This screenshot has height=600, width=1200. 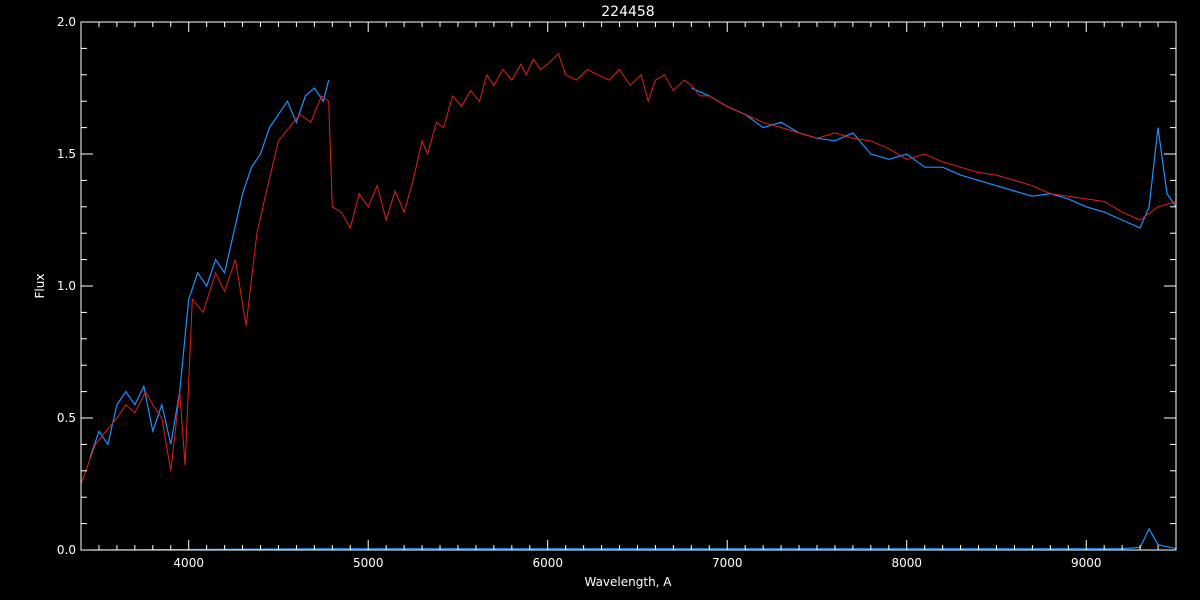 I want to click on y-tick-label: 2.0, so click(x=66, y=22).